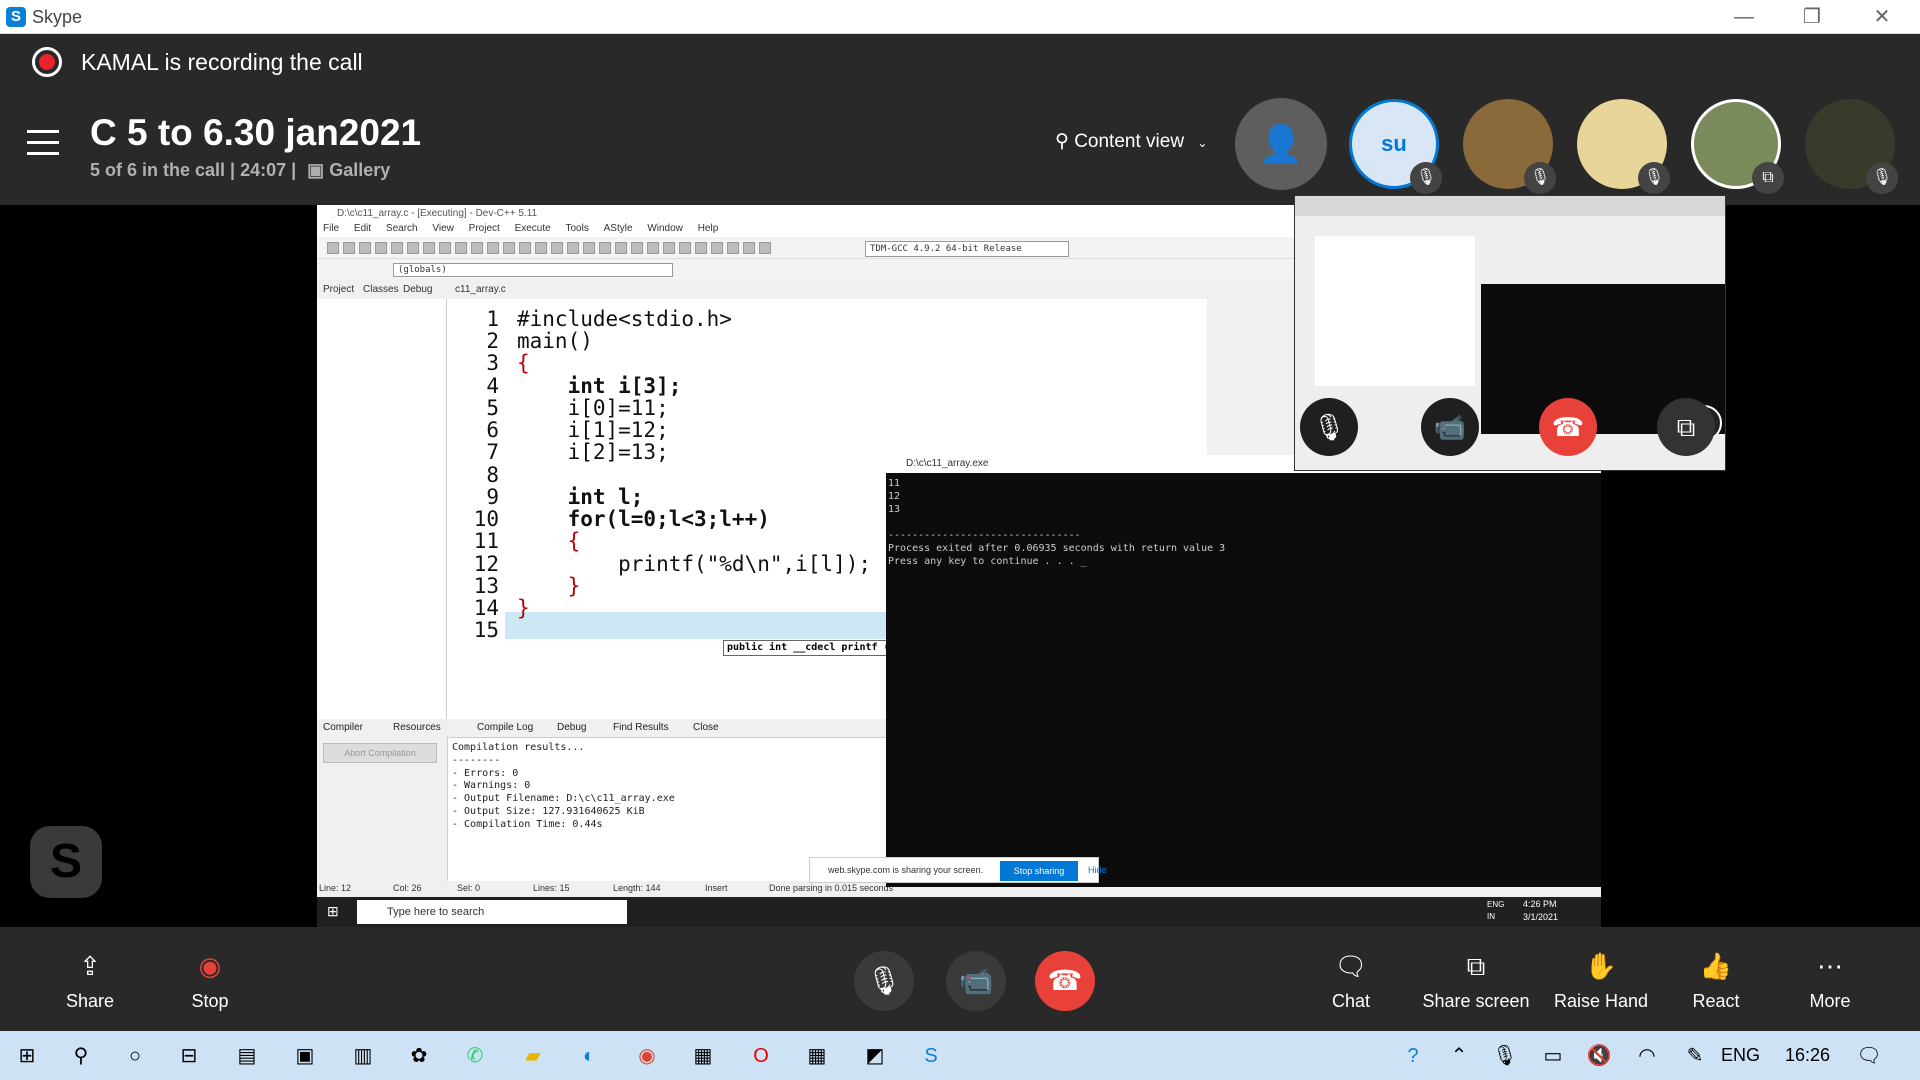 This screenshot has width=1920, height=1080. I want to click on skype-taskbar-icon: S, so click(931, 1056).